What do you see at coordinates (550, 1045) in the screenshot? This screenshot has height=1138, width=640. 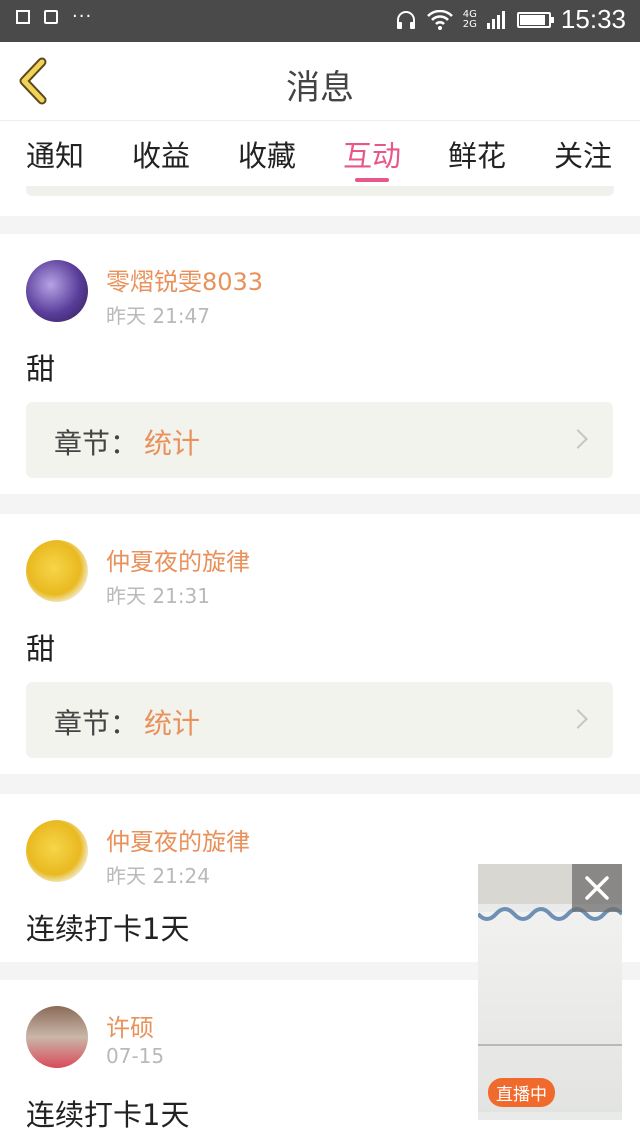 I see `whiteboard-edge` at bounding box center [550, 1045].